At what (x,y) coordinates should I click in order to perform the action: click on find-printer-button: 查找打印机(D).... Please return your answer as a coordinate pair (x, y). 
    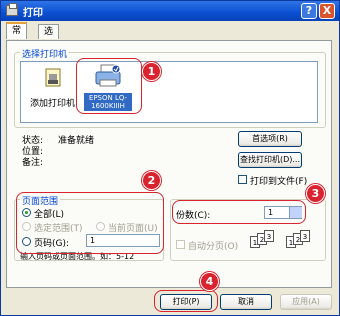
    Looking at the image, I should click on (270, 160).